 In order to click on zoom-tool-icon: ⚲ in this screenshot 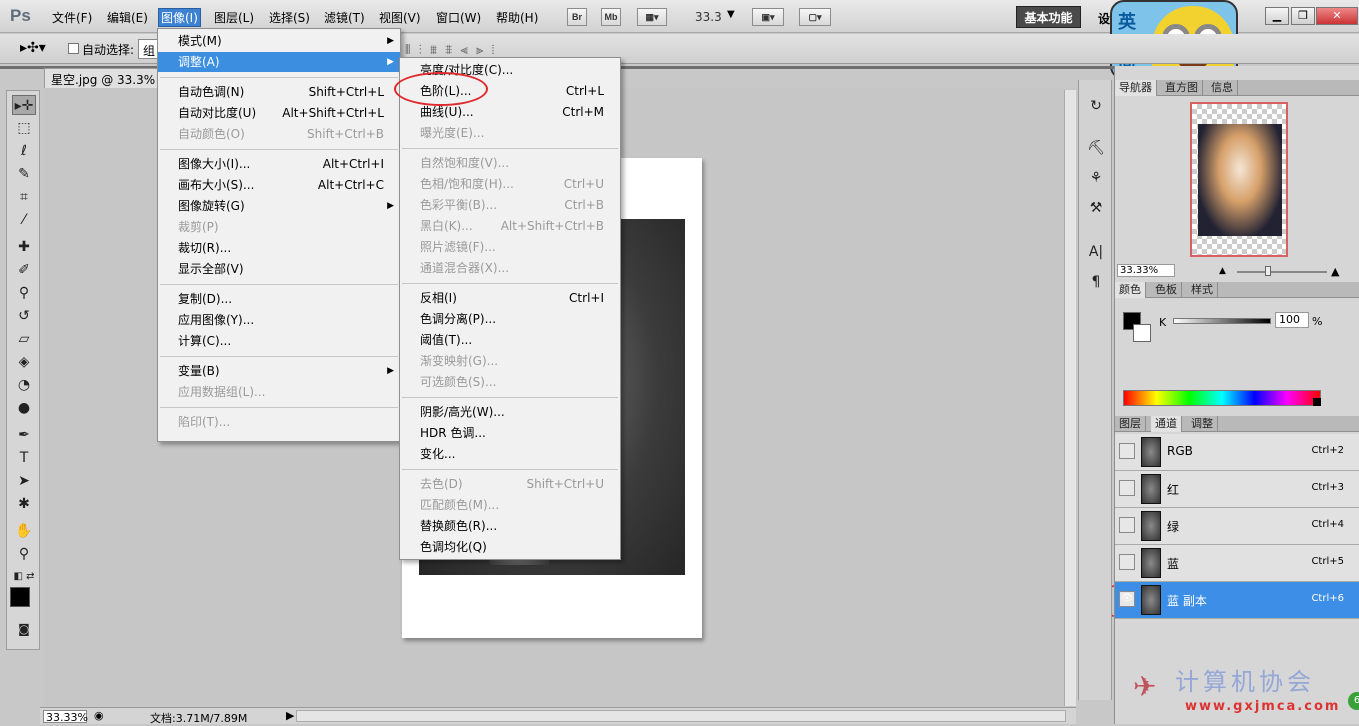, I will do `click(24, 554)`.